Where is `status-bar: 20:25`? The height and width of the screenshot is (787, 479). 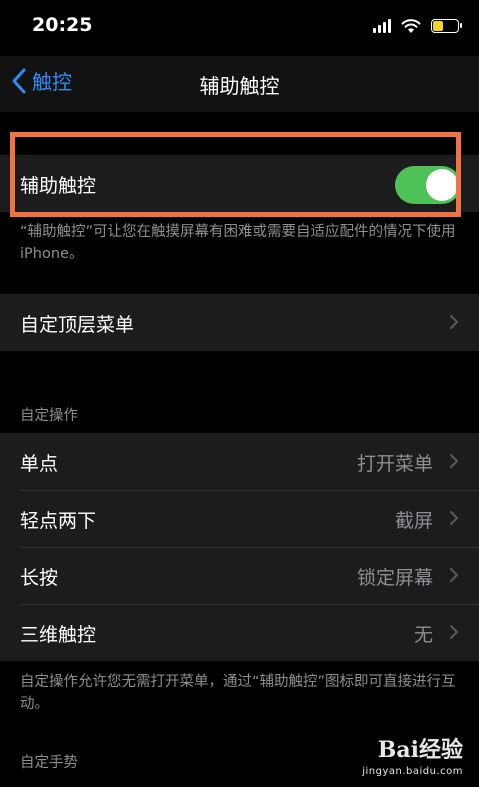 status-bar: 20:25 is located at coordinates (239, 28).